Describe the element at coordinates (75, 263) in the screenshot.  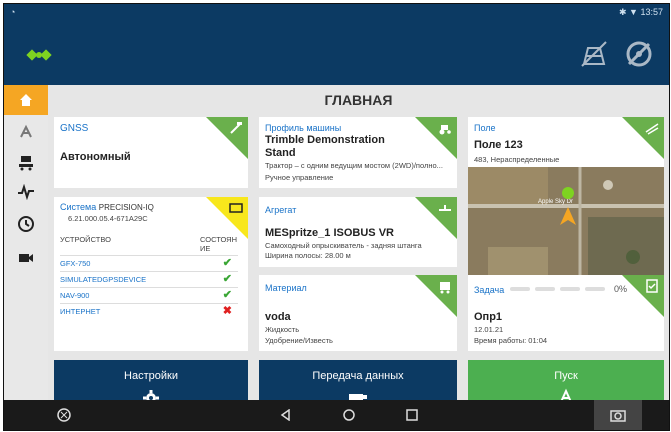
I see `device-name: GFX-750` at that location.